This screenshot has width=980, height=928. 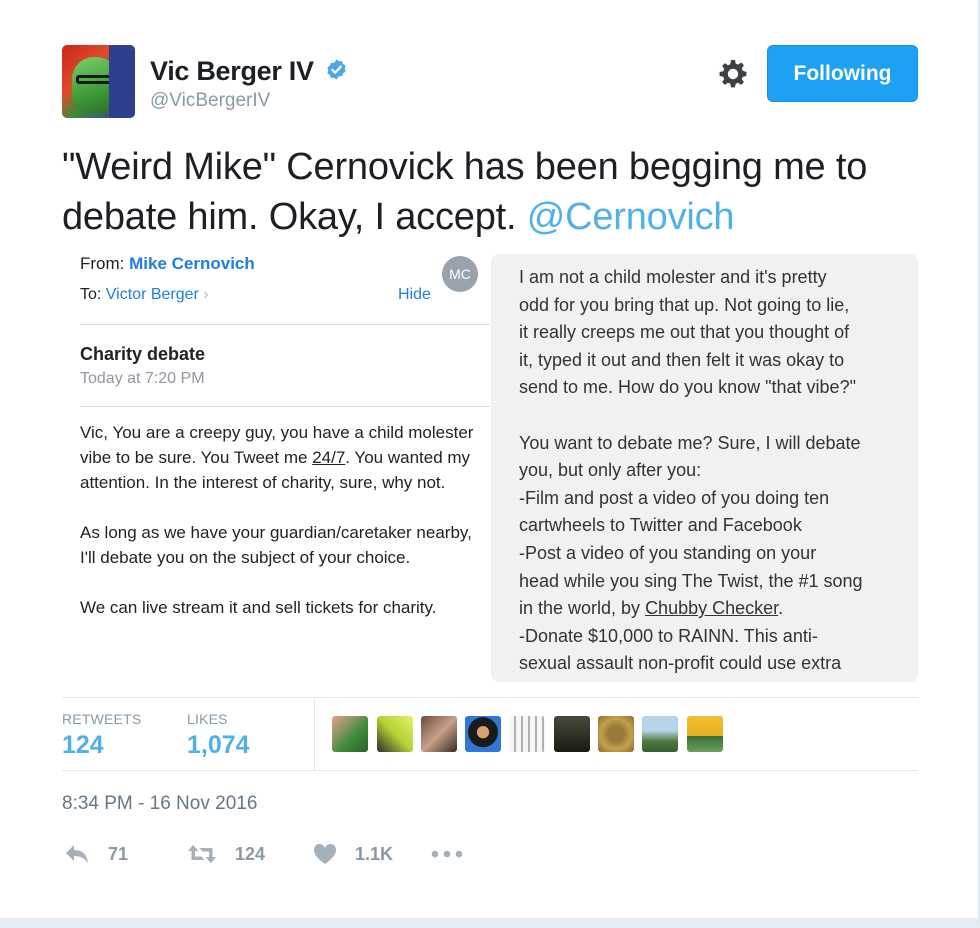 What do you see at coordinates (353, 854) in the screenshot?
I see `like-action: 1.1K` at bounding box center [353, 854].